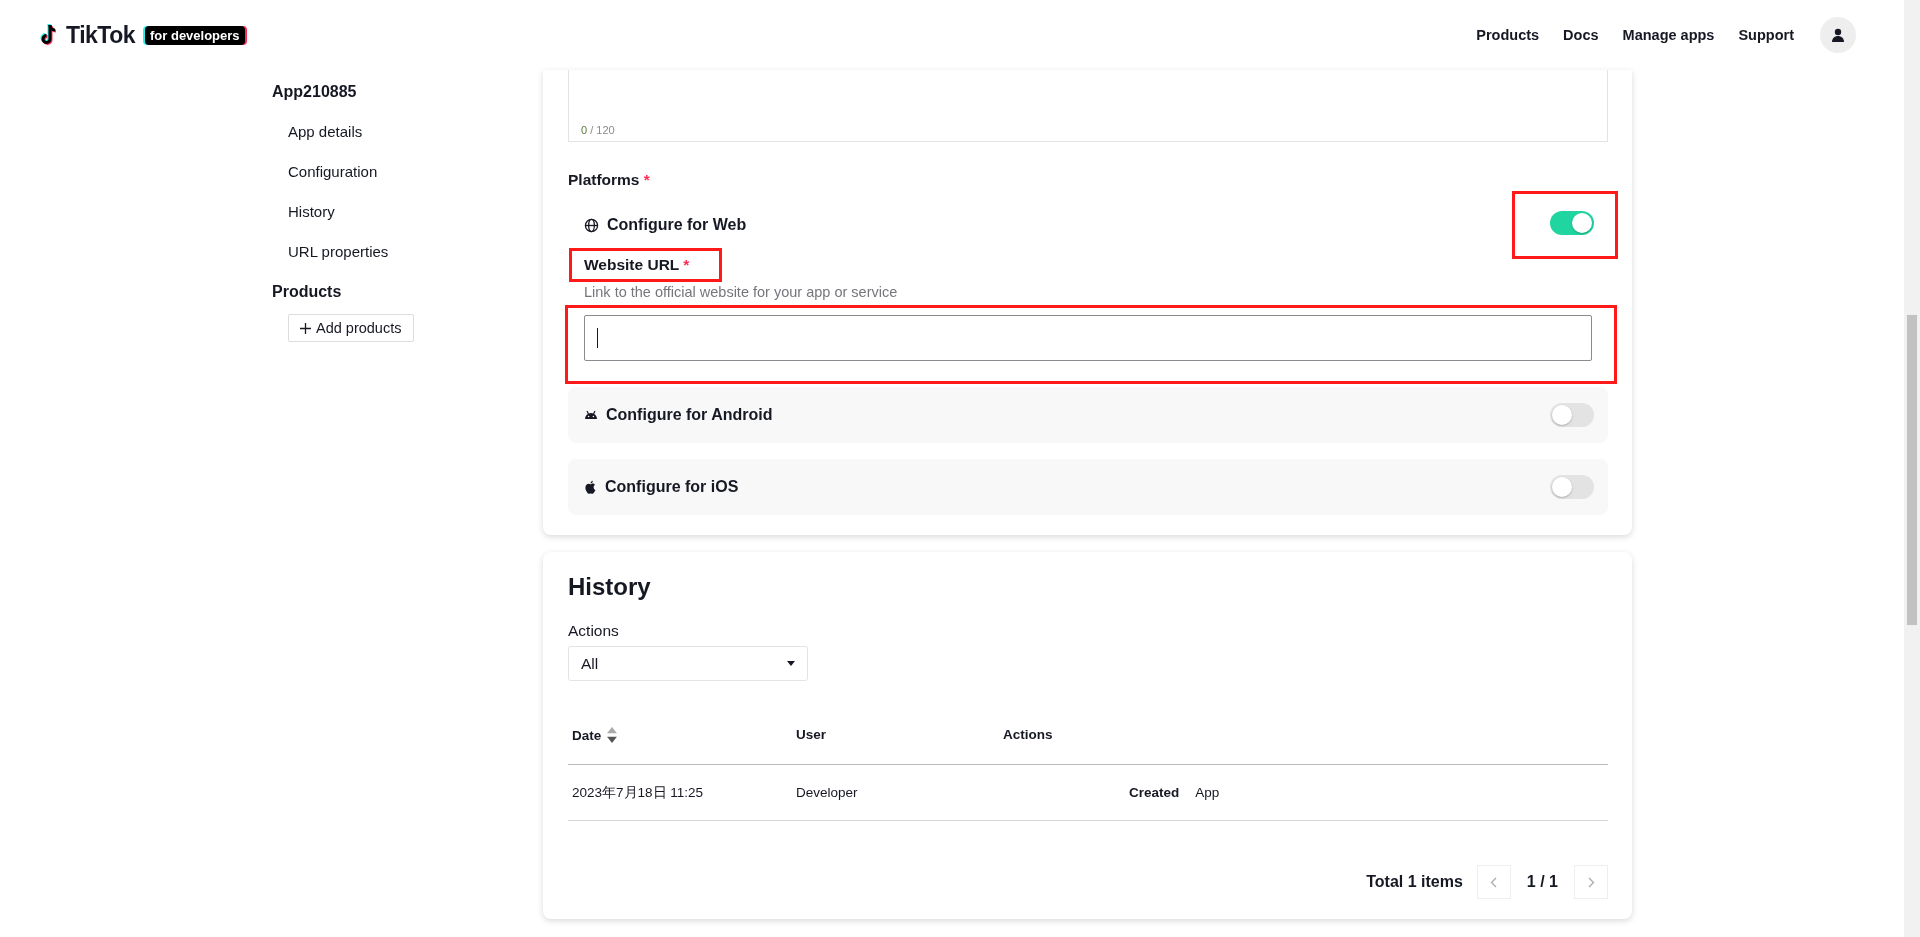 The image size is (1920, 937). Describe the element at coordinates (612, 735) in the screenshot. I see `sort-icon` at that location.